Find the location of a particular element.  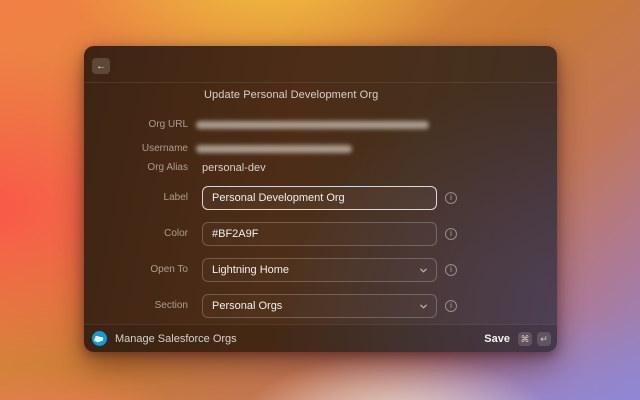

back-button: ← is located at coordinates (101, 66).